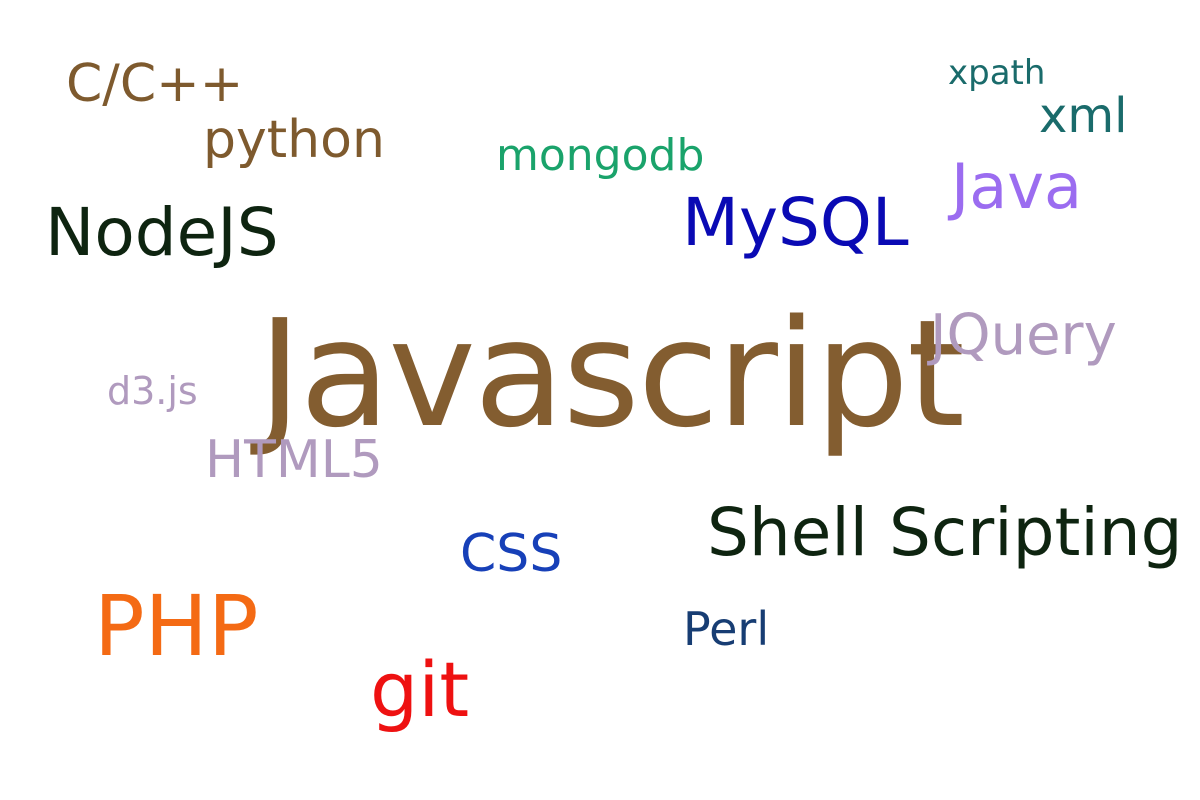 Image resolution: width=1200 pixels, height=800 pixels. I want to click on word-jquery: JQuery, so click(1023, 335).